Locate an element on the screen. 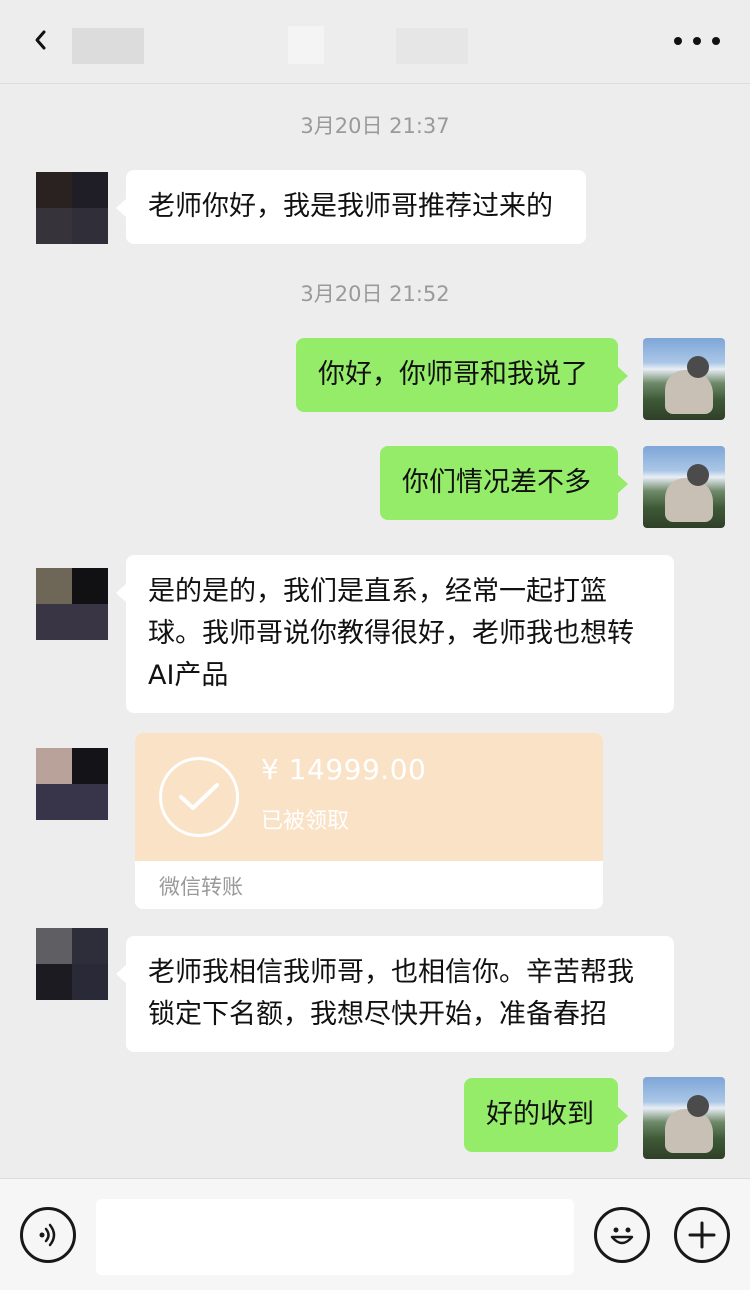  voice-icon is located at coordinates (47, 1235).